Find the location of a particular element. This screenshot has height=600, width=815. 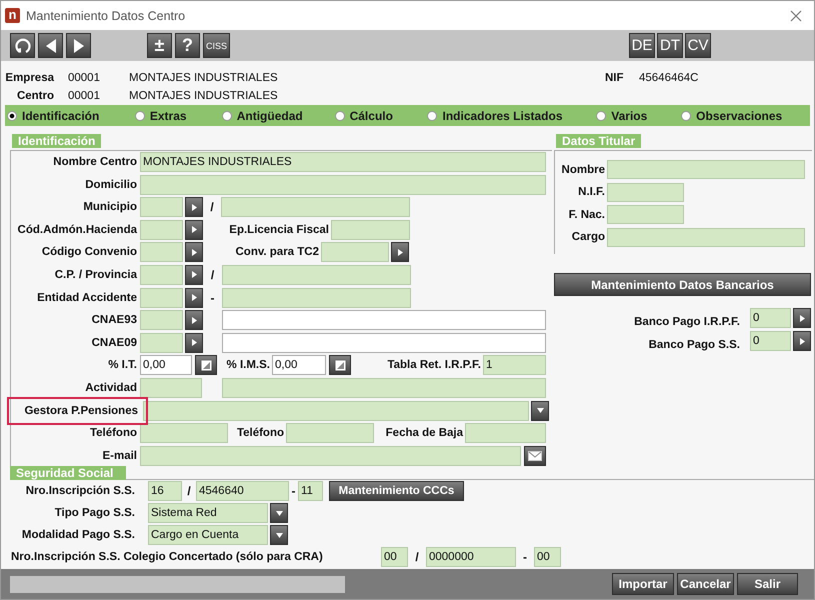

footer-button: Cancelar is located at coordinates (705, 584).